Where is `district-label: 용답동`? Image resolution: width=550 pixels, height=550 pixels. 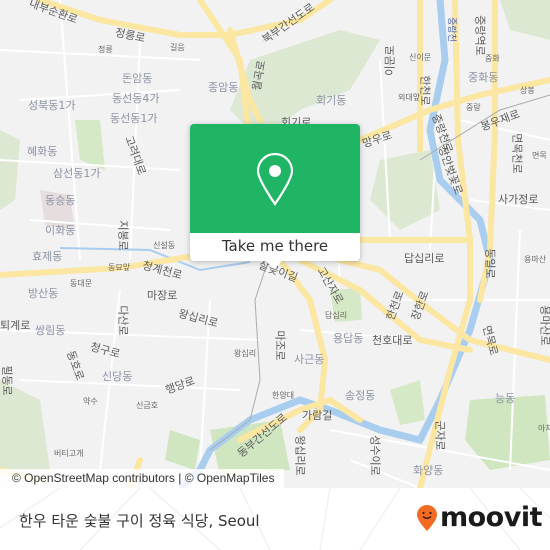
district-label: 용답동 is located at coordinates (348, 338).